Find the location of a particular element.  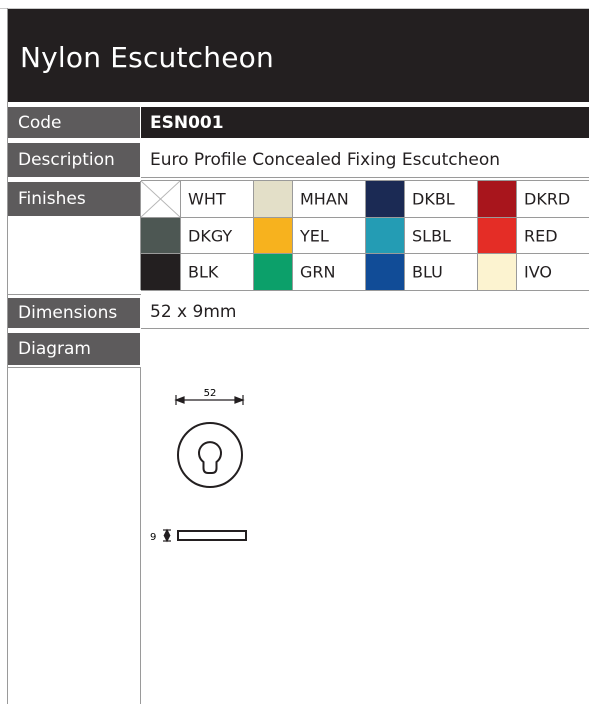

description-value-text: Euro Profile Concealed Fixing Escutcheon is located at coordinates (325, 160).